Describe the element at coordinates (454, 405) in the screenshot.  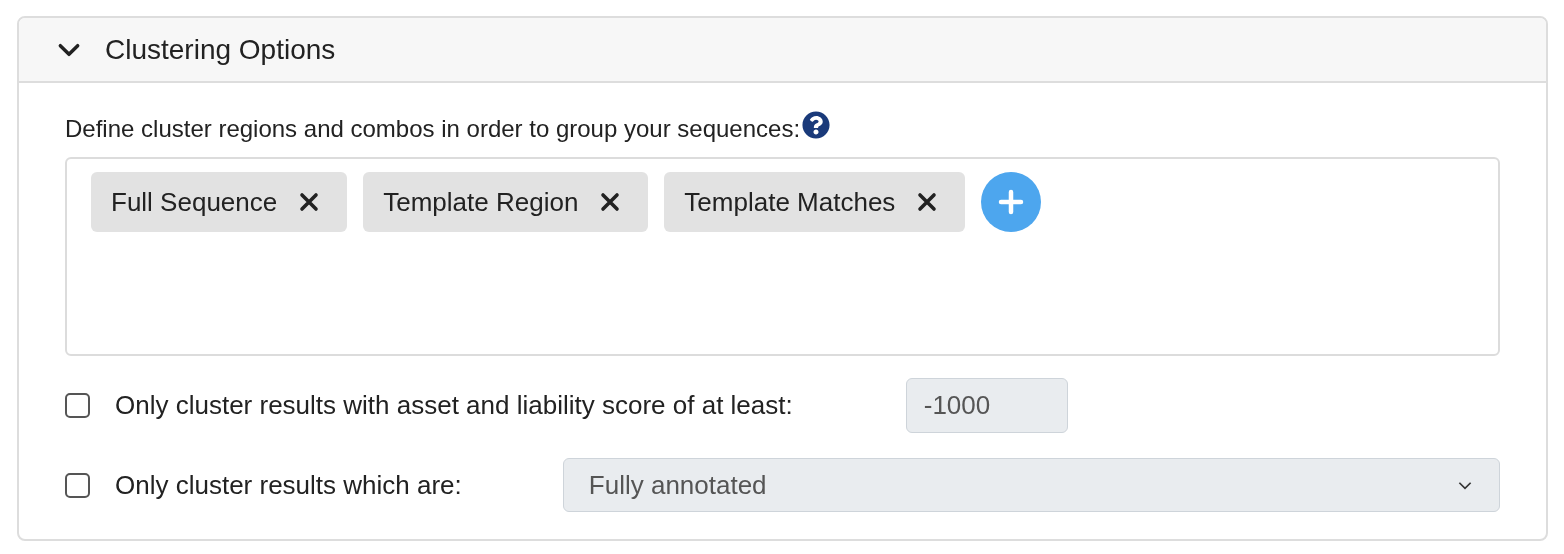
I see `filter-label: Only cluster results with asset and liability score of at least:` at that location.